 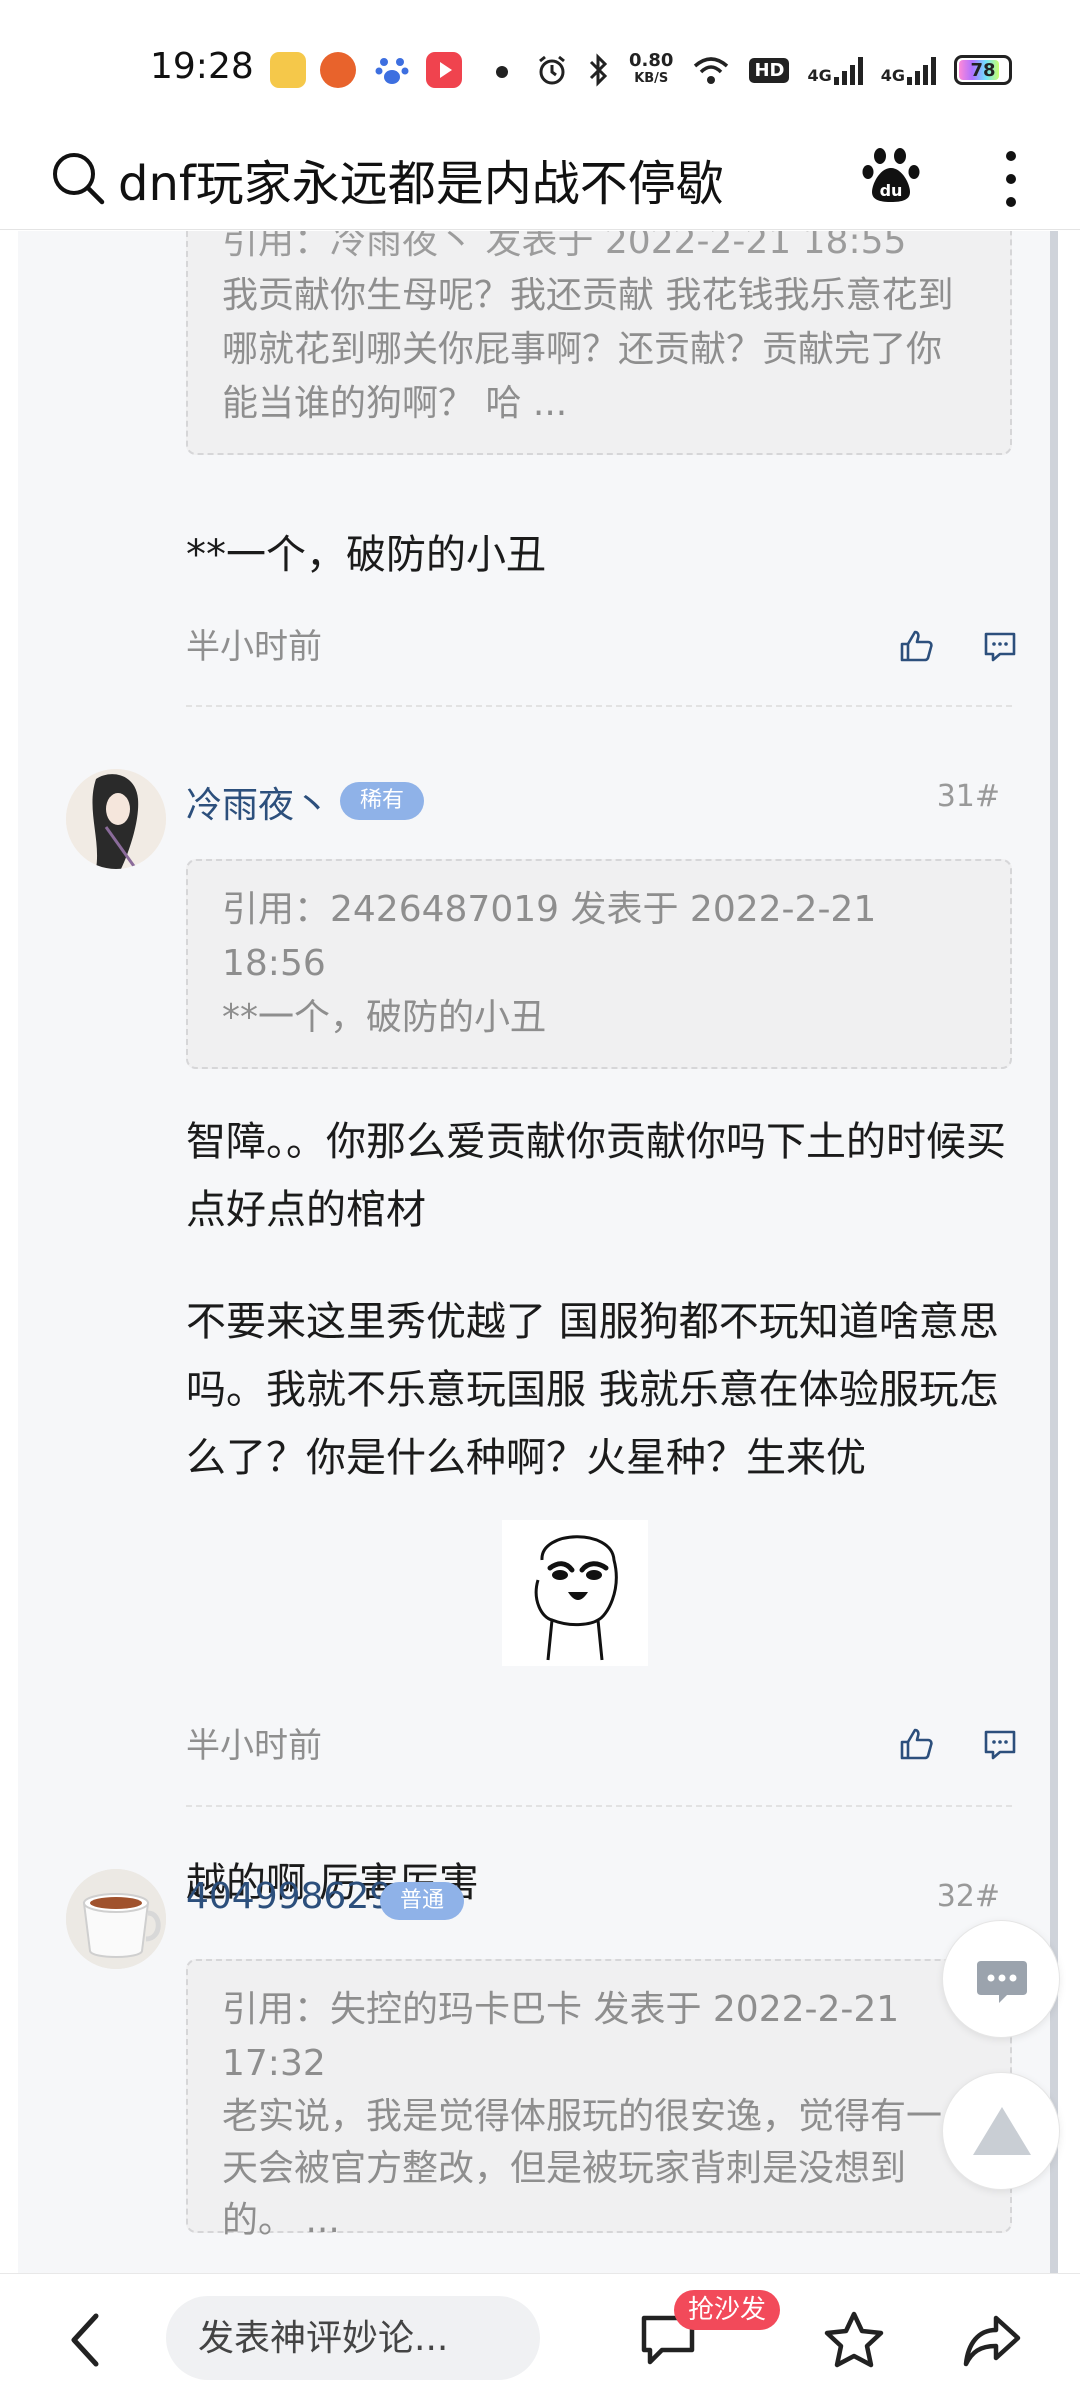 What do you see at coordinates (86, 2340) in the screenshot?
I see `back-arrow-icon` at bounding box center [86, 2340].